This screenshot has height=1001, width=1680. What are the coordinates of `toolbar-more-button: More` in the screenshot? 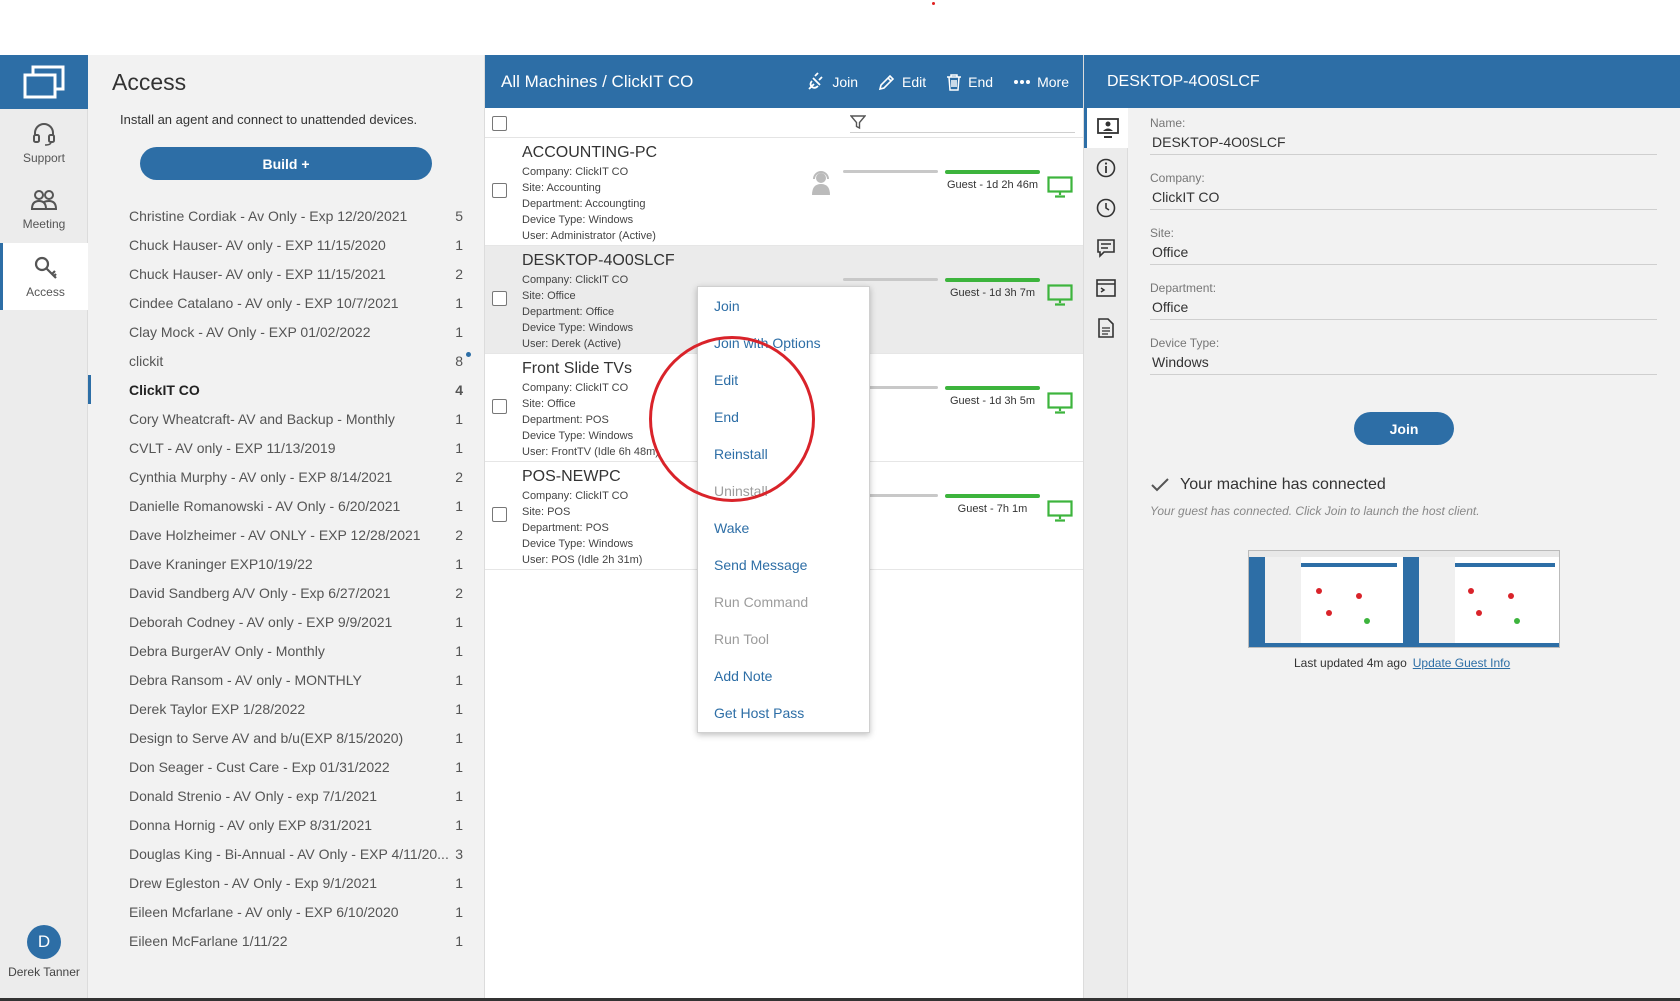 It's located at (1041, 82).